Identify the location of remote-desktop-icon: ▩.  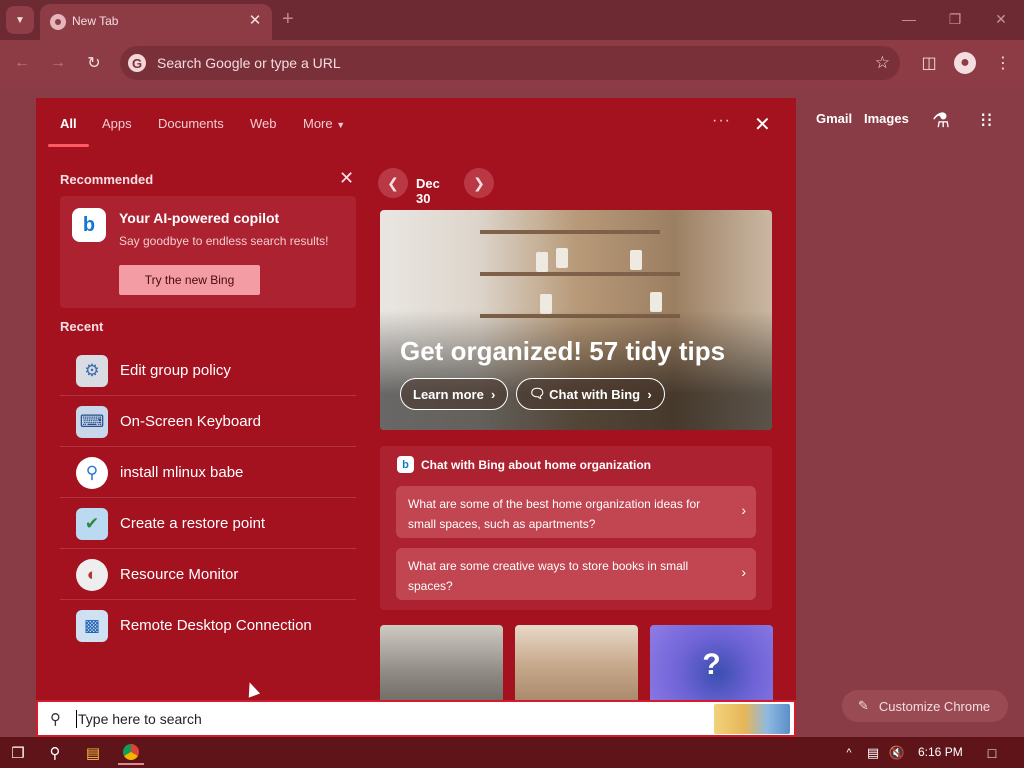
(92, 626).